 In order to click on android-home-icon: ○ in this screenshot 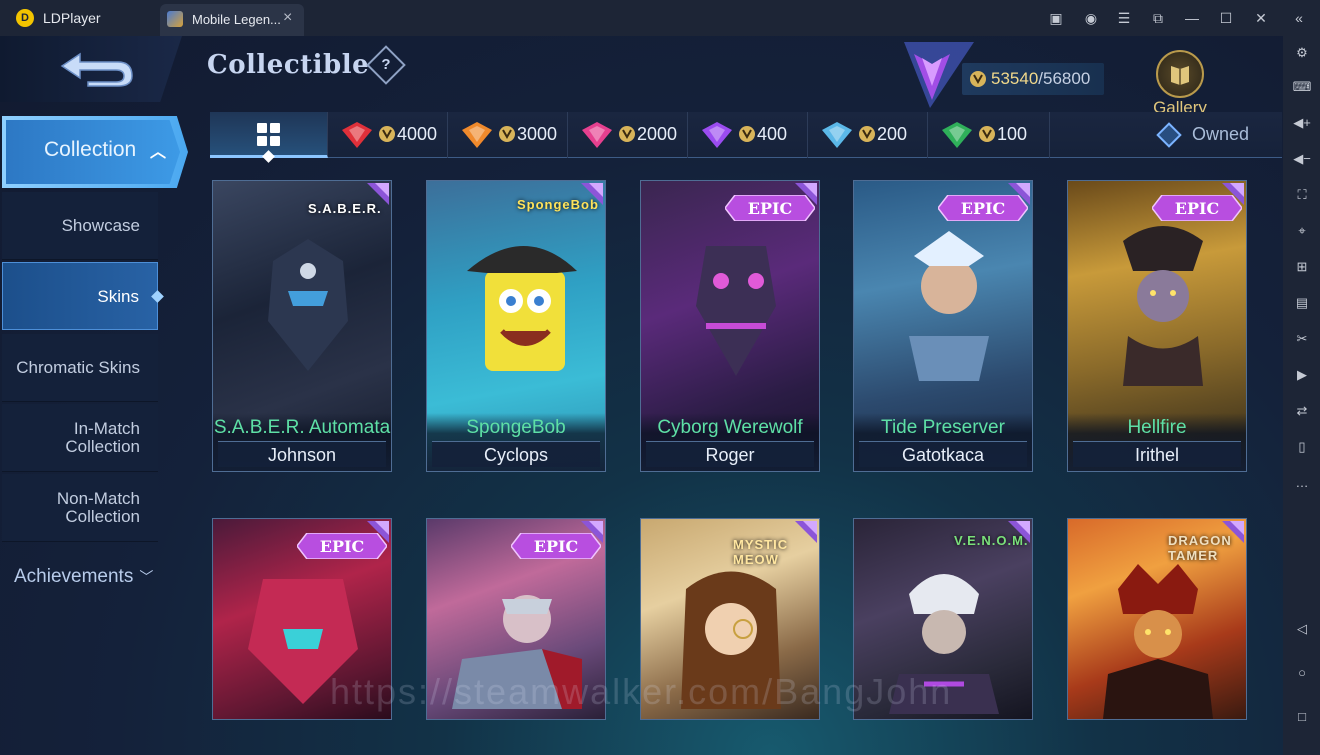, I will do `click(1302, 673)`.